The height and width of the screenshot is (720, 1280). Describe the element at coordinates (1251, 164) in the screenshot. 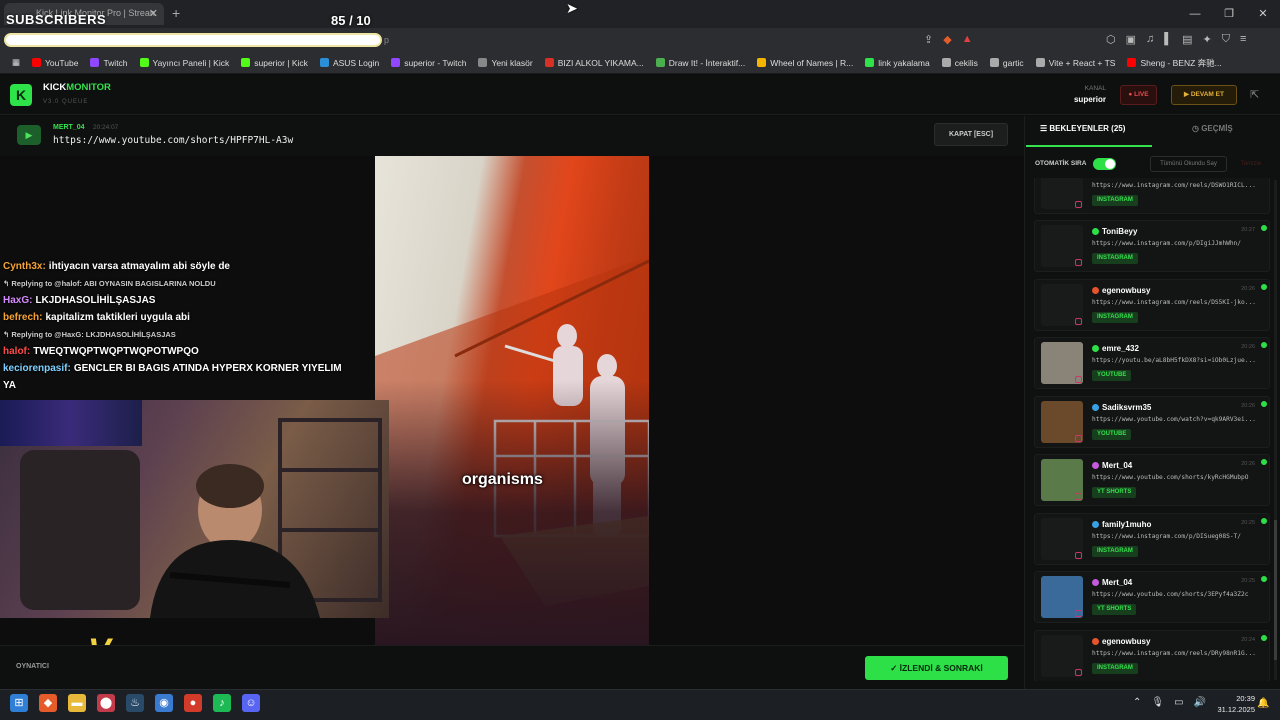

I see `clear-button: Temizle` at that location.